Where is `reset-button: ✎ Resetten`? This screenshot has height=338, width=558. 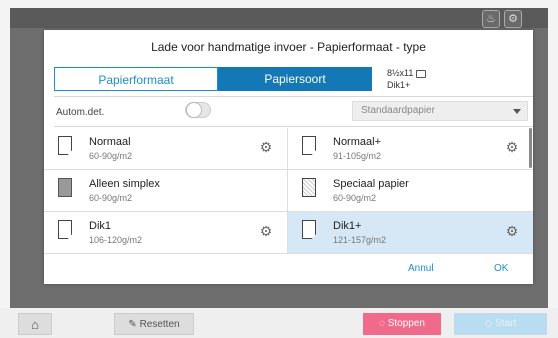
reset-button: ✎ Resetten is located at coordinates (154, 324).